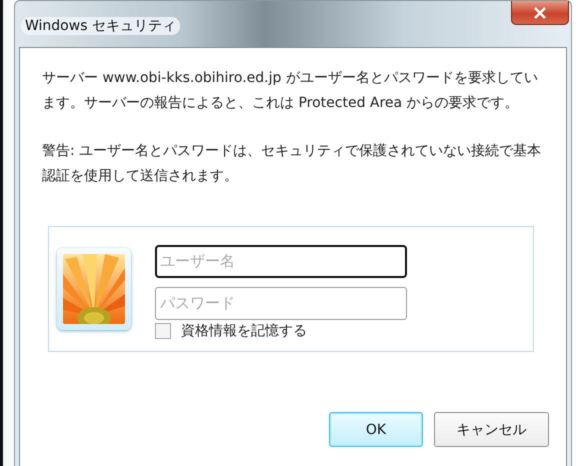 This screenshot has height=466, width=578. What do you see at coordinates (244, 331) in the screenshot?
I see `remember-label: 資格情報を記憶する` at bounding box center [244, 331].